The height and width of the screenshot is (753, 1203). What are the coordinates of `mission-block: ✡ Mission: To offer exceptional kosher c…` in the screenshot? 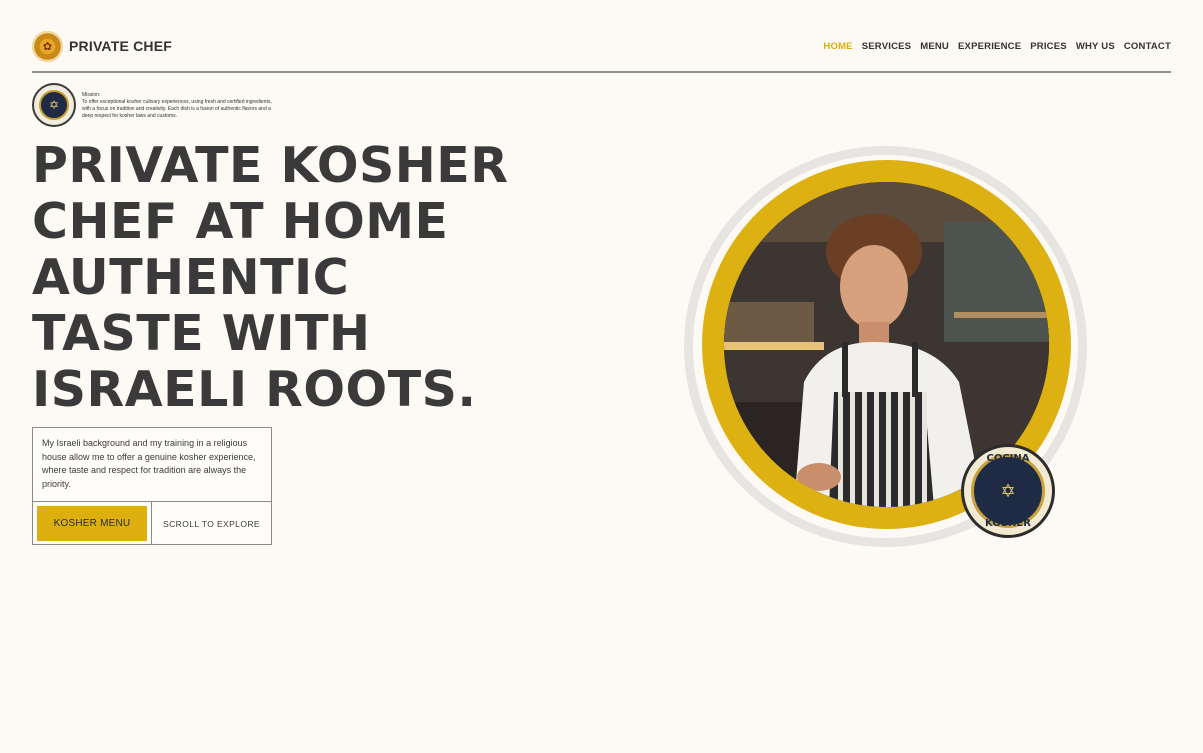 It's located at (152, 105).